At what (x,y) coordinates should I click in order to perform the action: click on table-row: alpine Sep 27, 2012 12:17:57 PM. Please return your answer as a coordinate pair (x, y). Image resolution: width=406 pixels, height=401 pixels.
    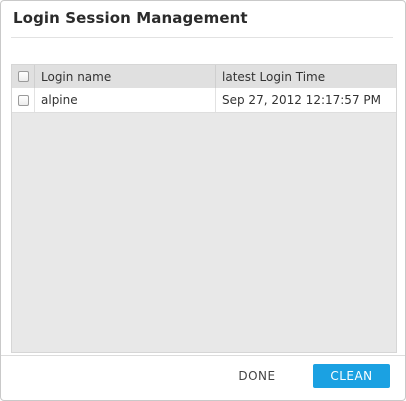
    Looking at the image, I should click on (204, 100).